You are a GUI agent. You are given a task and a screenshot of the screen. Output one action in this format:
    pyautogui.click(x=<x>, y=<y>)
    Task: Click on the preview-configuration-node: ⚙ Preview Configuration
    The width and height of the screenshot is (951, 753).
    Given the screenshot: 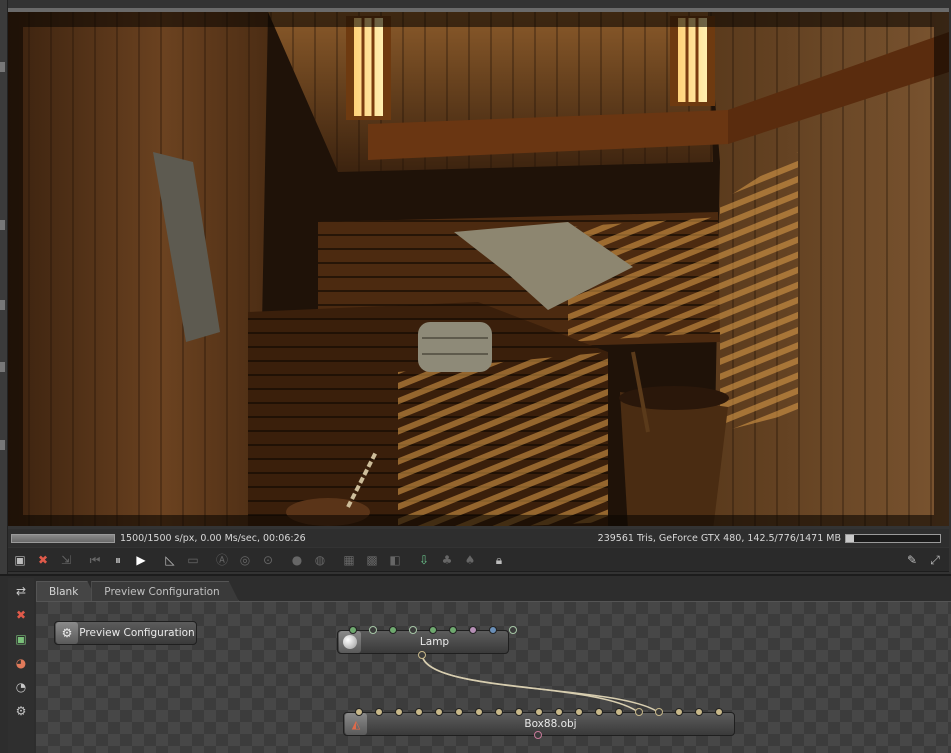 What is the action you would take?
    pyautogui.click(x=125, y=633)
    